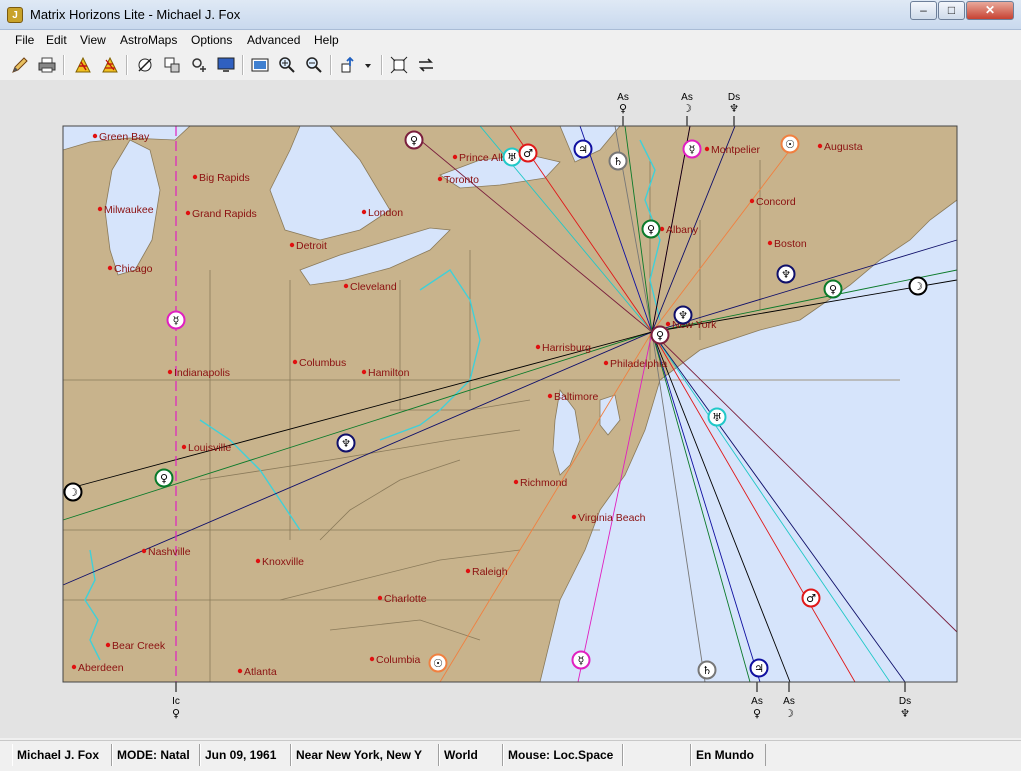  Describe the element at coordinates (93, 40) in the screenshot. I see `menu-view: View` at that location.